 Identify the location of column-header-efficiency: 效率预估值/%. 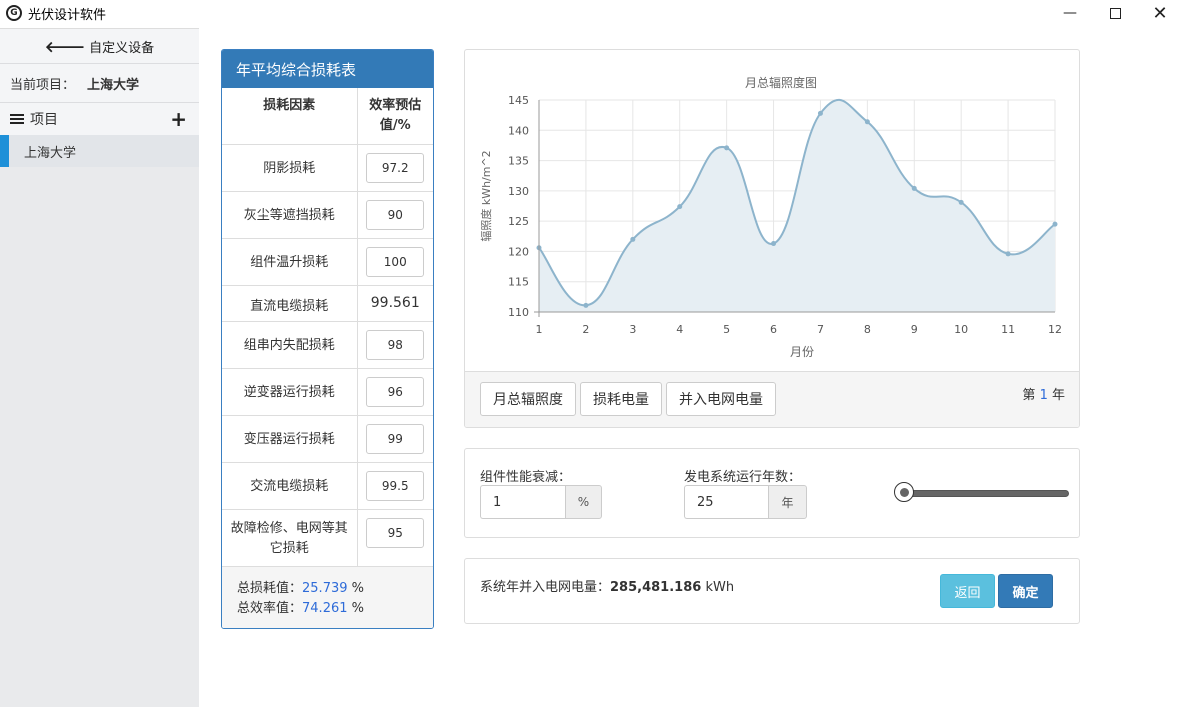
(395, 116).